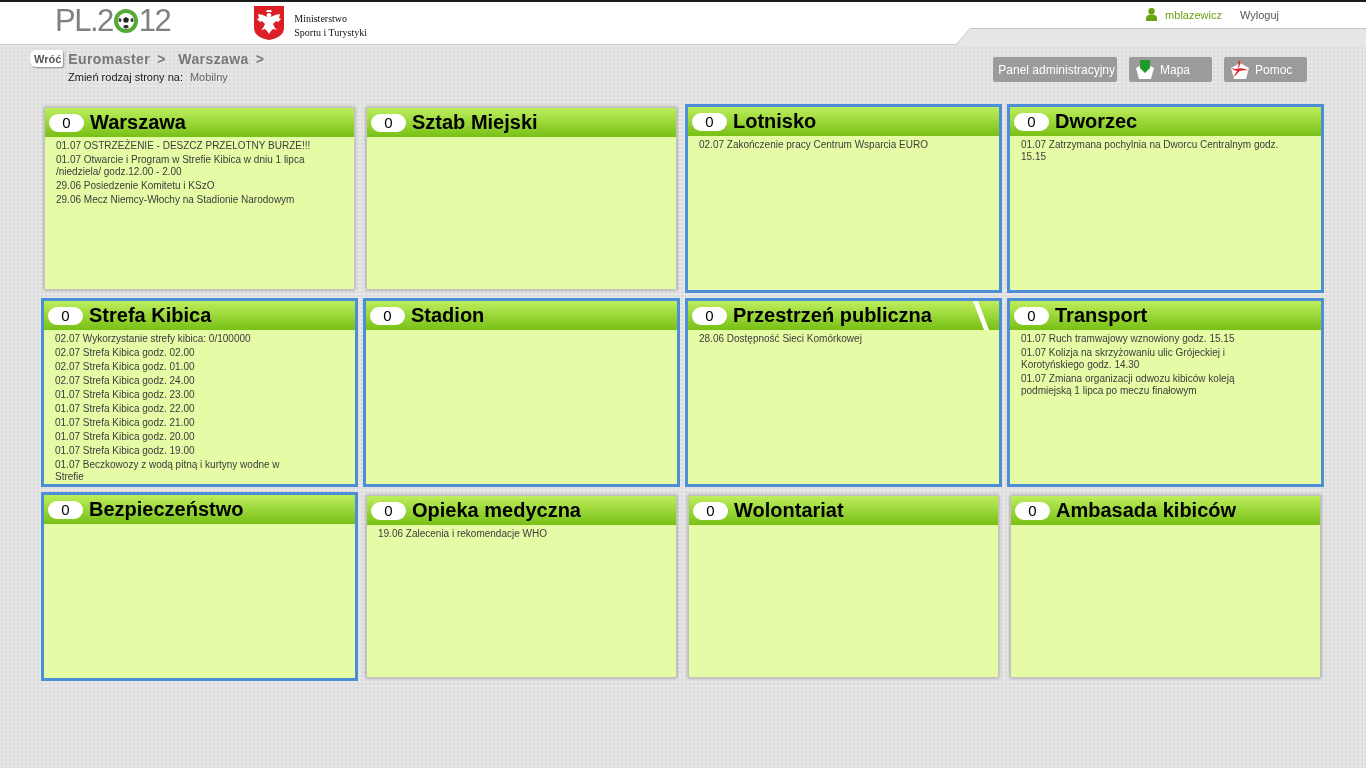 The width and height of the screenshot is (1366, 768). Describe the element at coordinates (1259, 14) in the screenshot. I see `logout-link: Wyloguj` at that location.